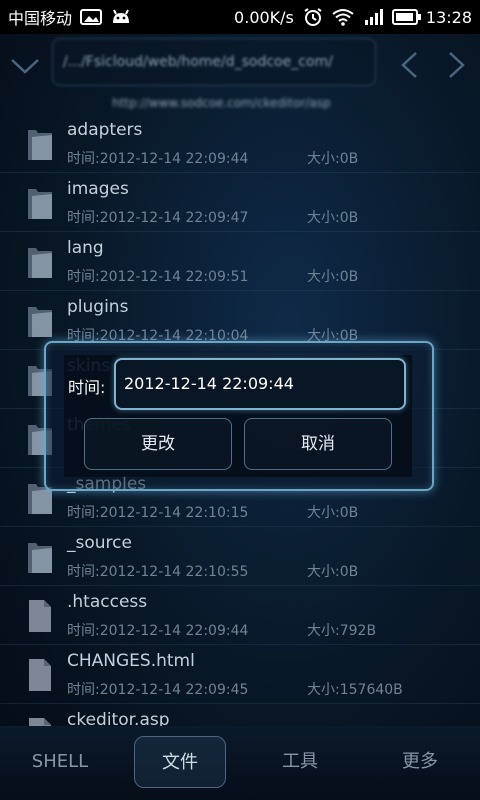  Describe the element at coordinates (240, 763) in the screenshot. I see `bottom-tab-bar: SHELL 文件 工具 更多` at that location.